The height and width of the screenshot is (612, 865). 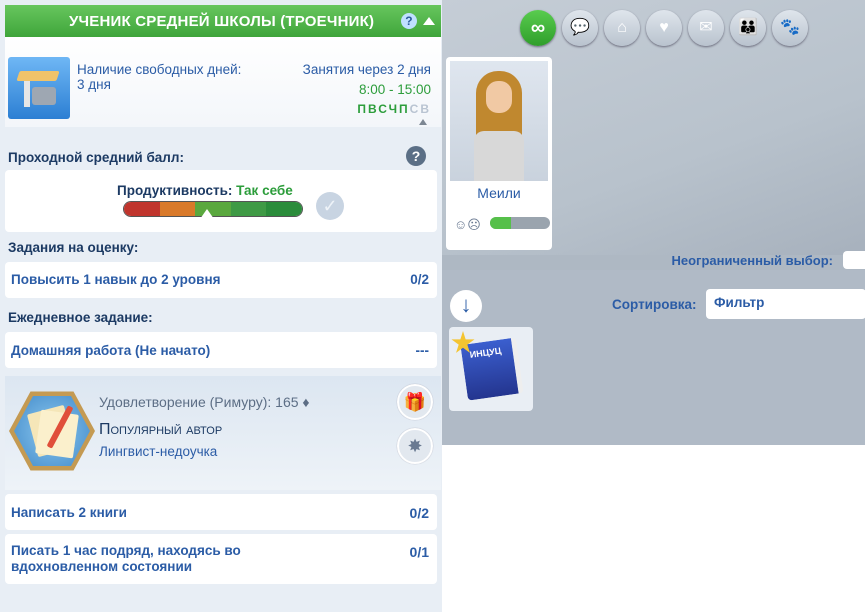 What do you see at coordinates (622, 28) in the screenshot?
I see `tab-home: ⌂` at bounding box center [622, 28].